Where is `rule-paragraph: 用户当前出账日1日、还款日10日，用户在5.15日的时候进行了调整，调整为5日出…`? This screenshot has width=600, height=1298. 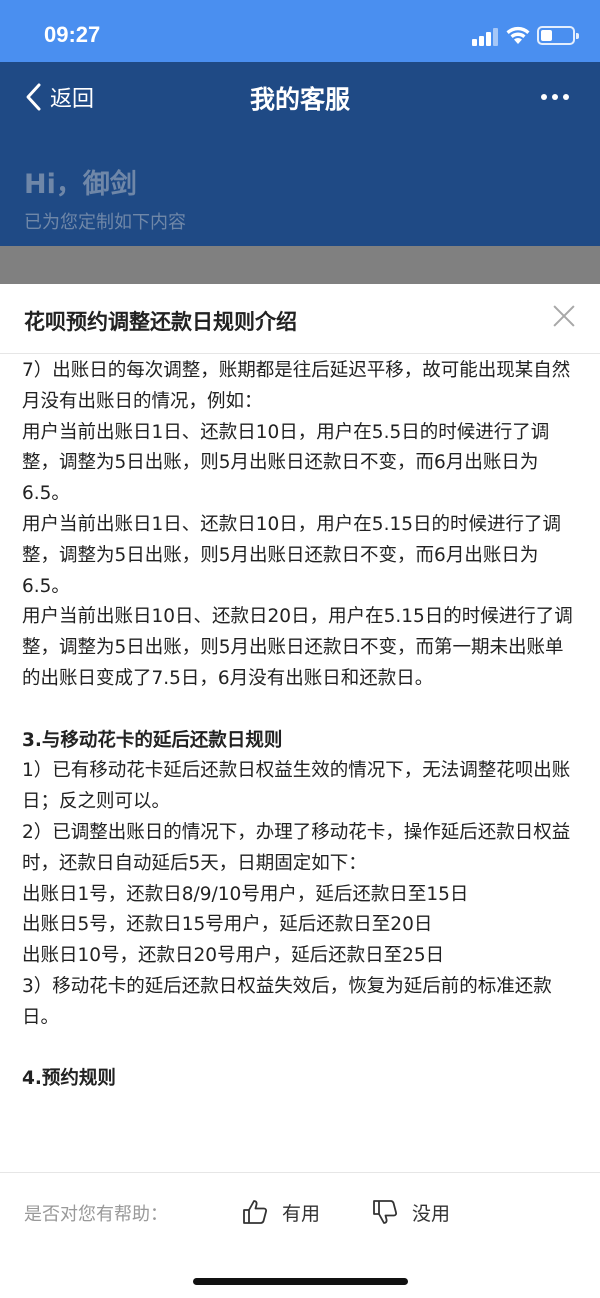 rule-paragraph: 用户当前出账日1日、还款日10日，用户在5.15日的时候进行了调整，调整为5日出… is located at coordinates (292, 555).